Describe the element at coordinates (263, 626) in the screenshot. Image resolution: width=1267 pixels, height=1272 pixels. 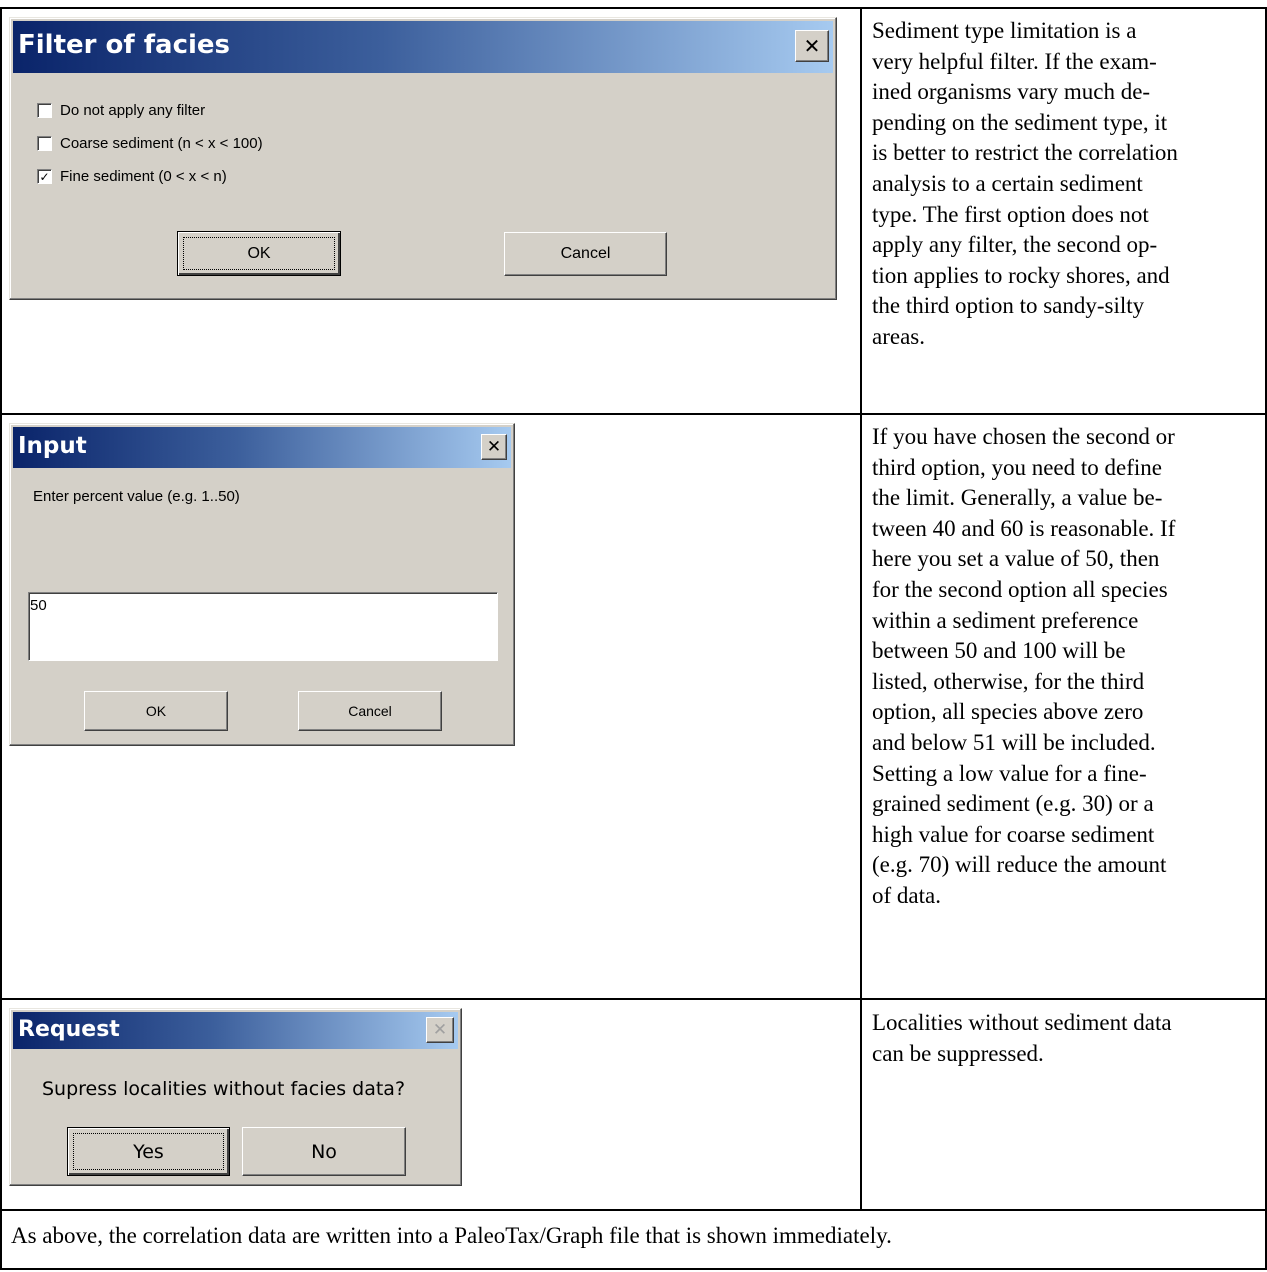
I see `percent-value-input: 50` at that location.